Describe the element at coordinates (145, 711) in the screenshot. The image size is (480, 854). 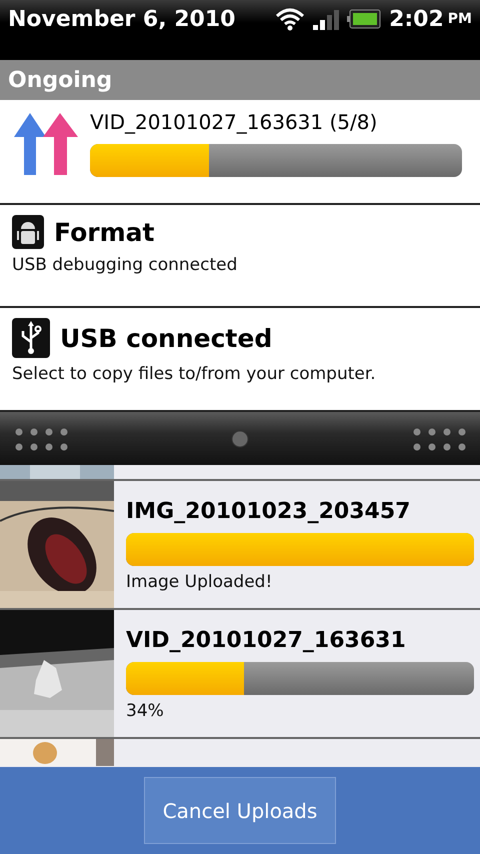
I see `upload-status: 34%` at that location.